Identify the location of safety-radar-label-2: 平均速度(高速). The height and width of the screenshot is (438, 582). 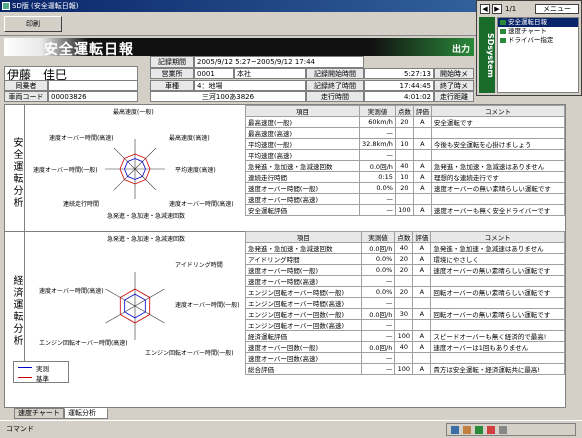
(195, 170).